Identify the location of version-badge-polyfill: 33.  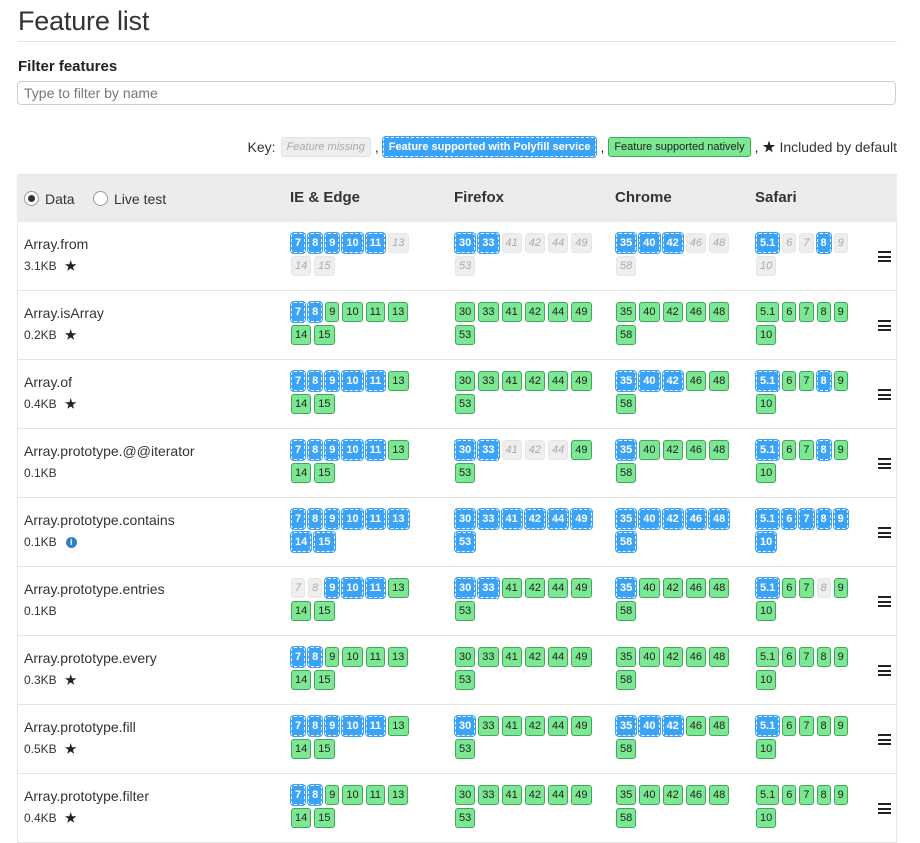
(488, 588).